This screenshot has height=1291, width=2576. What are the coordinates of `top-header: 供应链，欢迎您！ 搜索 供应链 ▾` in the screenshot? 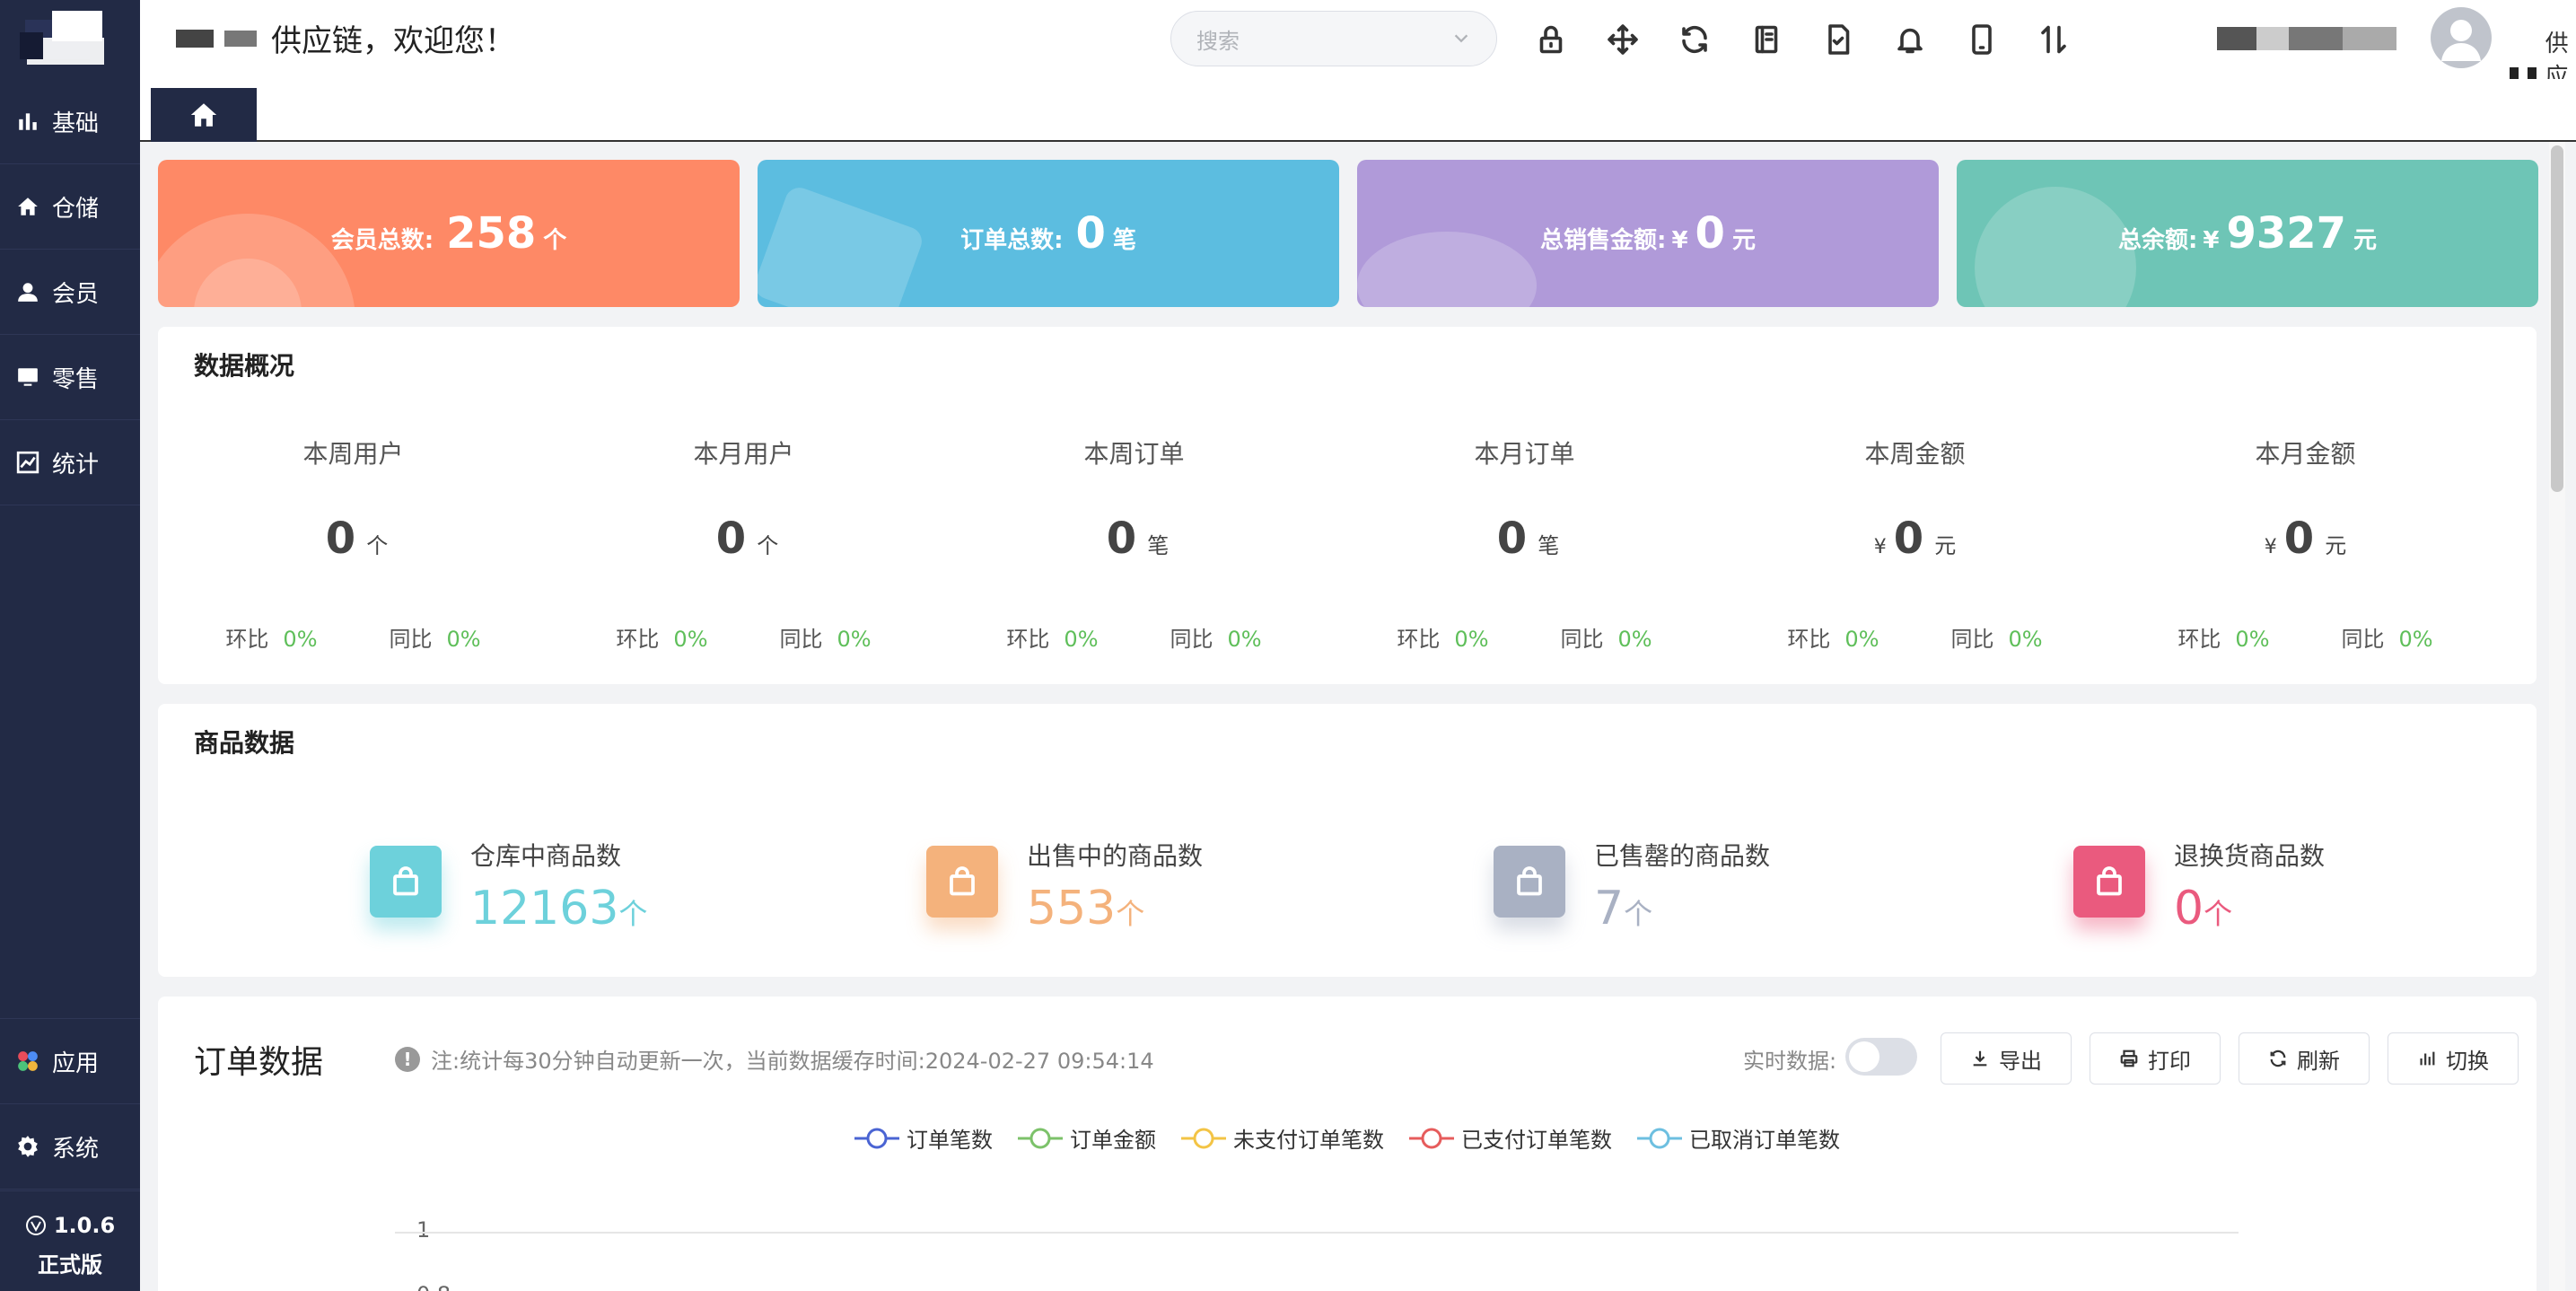 It's located at (1358, 62).